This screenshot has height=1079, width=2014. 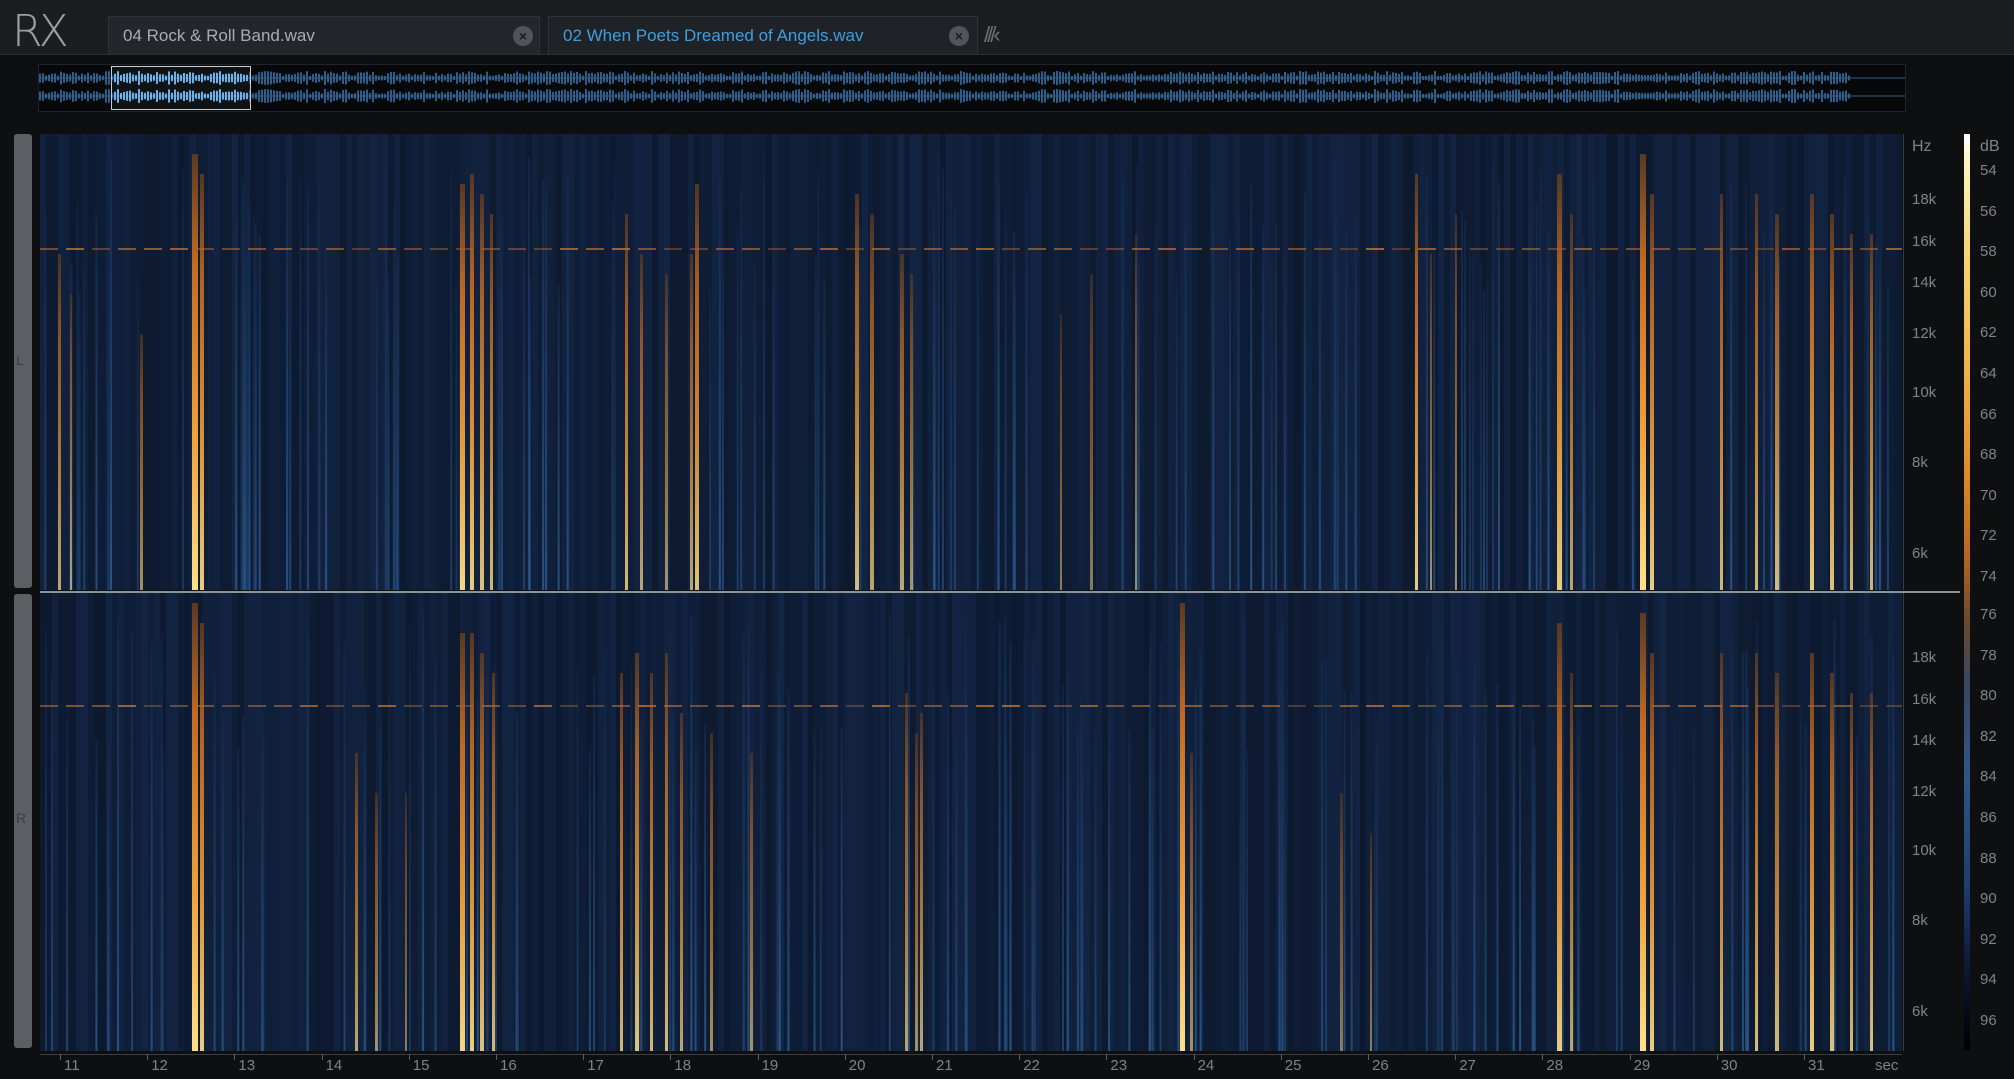 What do you see at coordinates (21, 818) in the screenshot?
I see `channel-label-right: R` at bounding box center [21, 818].